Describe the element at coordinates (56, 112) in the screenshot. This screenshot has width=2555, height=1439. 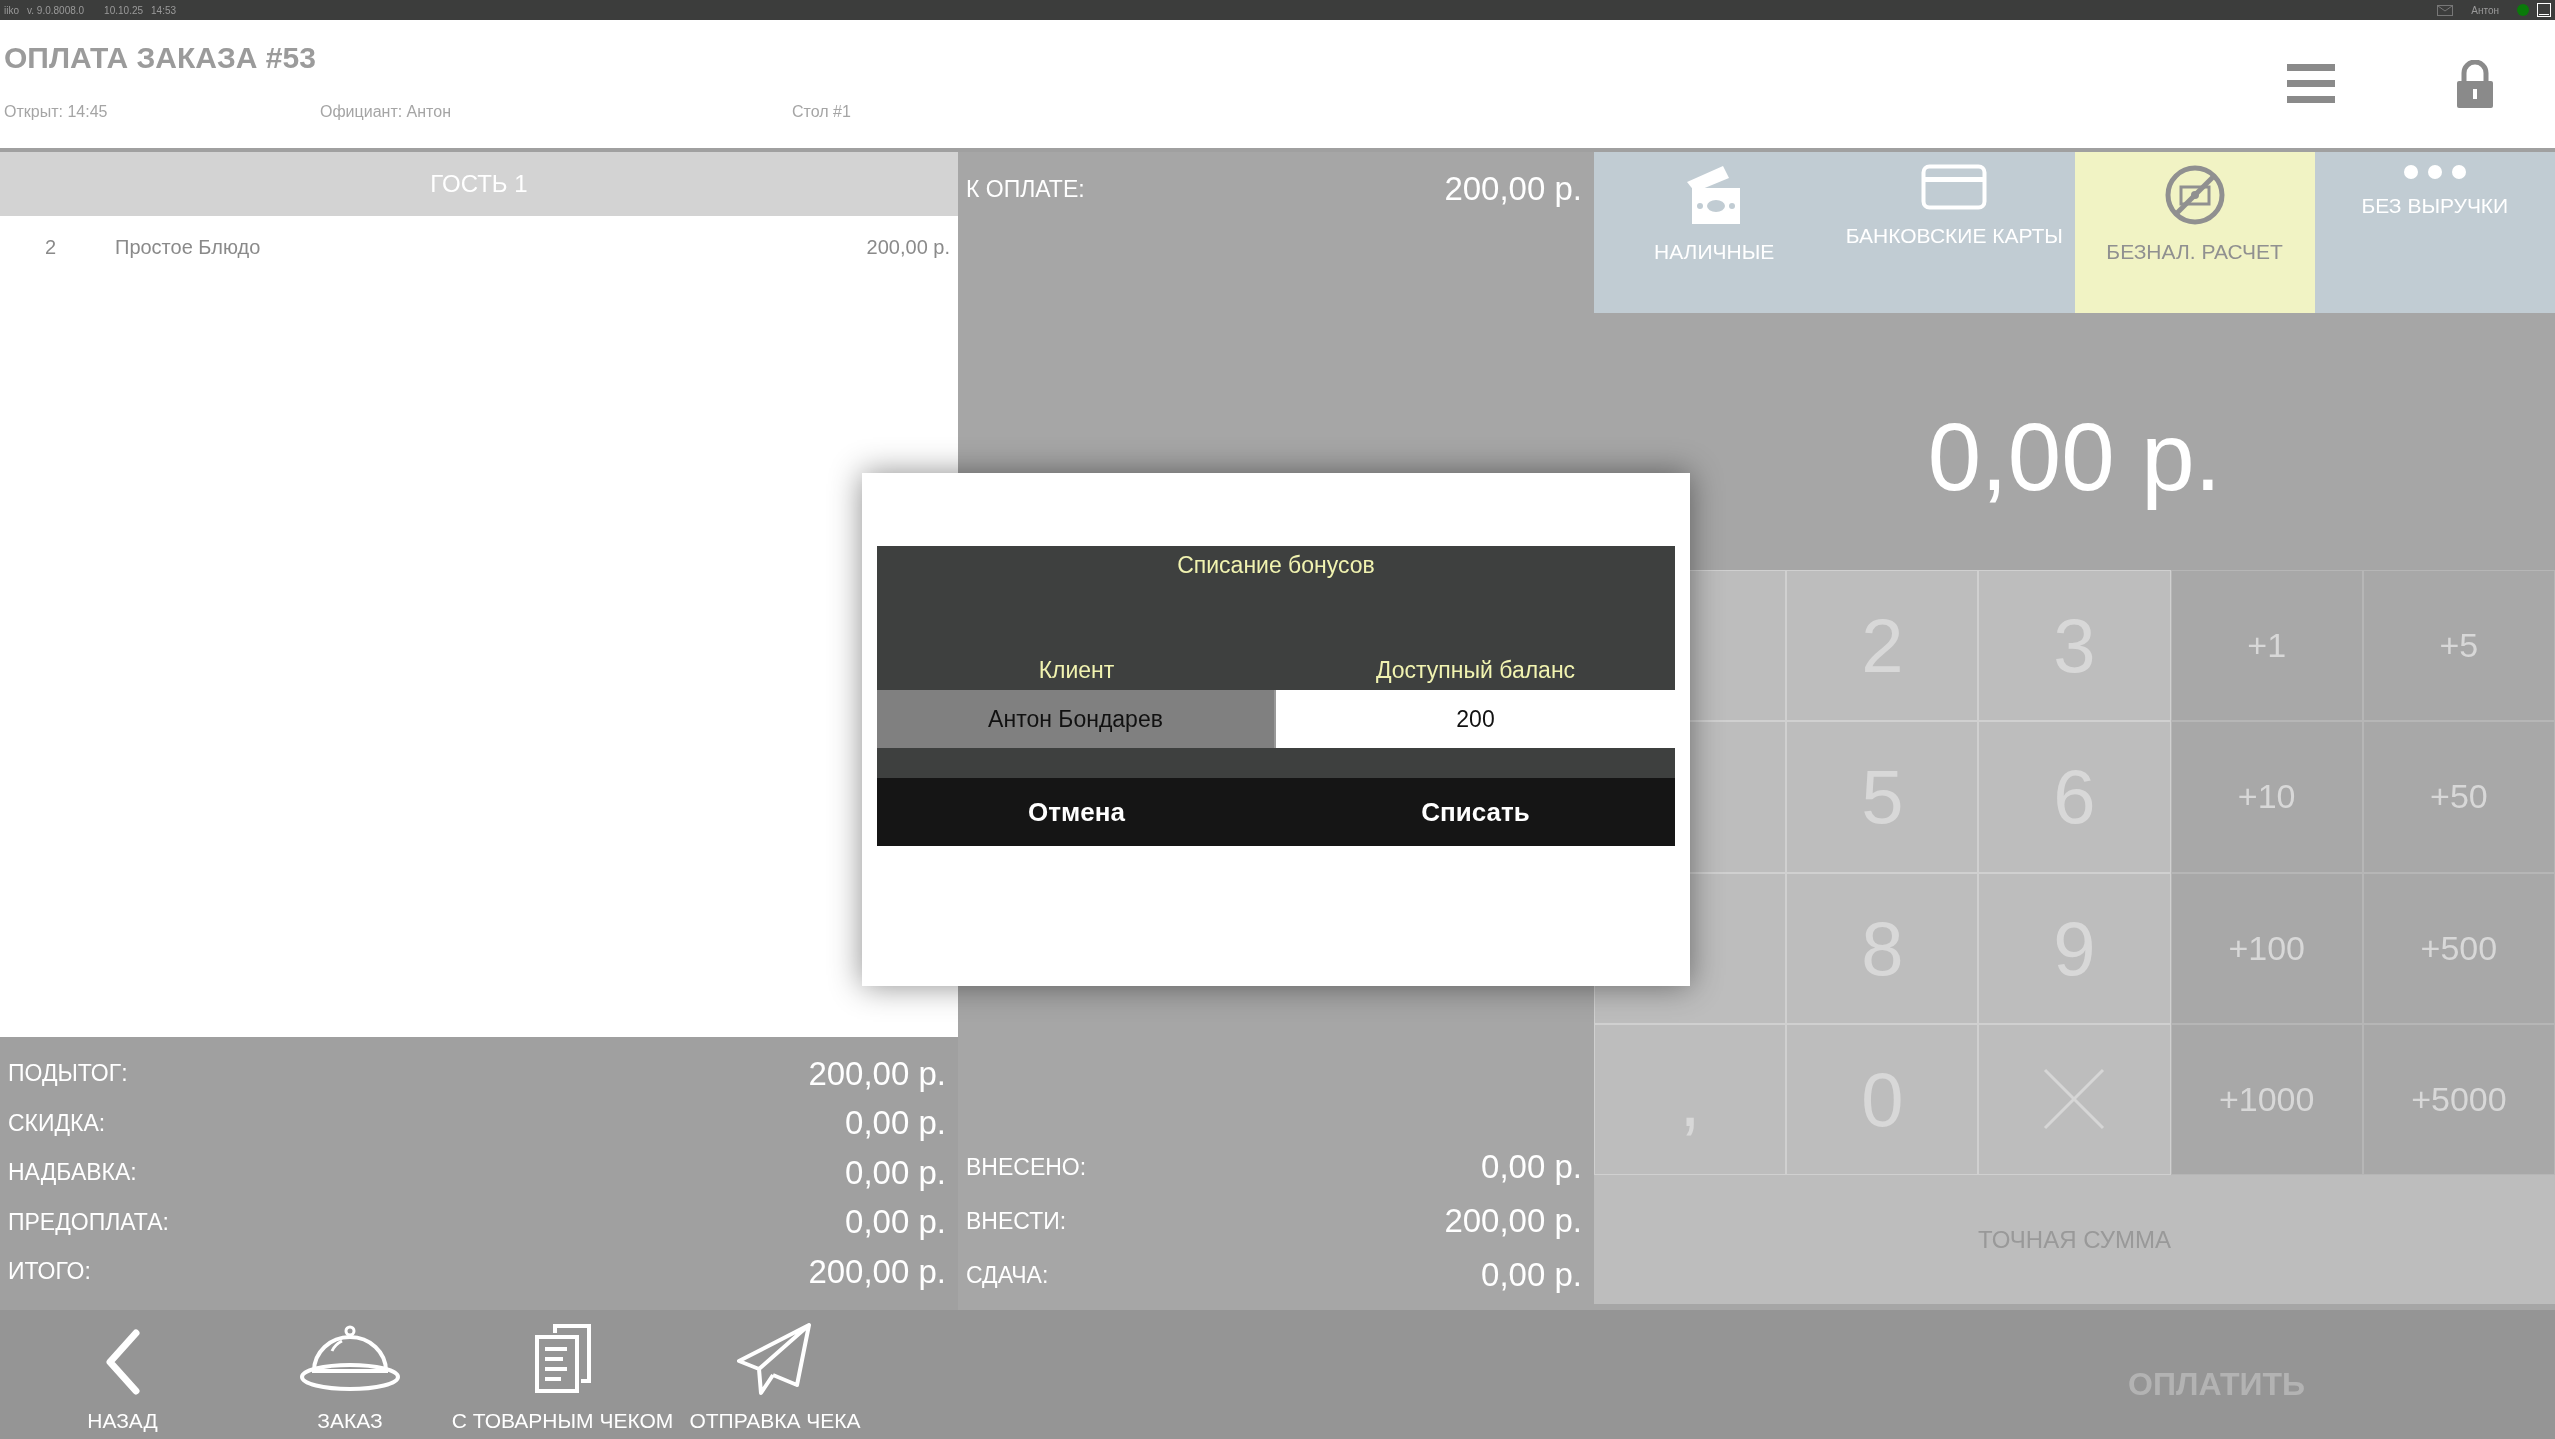
I see `opened-time: Открыт: 14:45` at that location.